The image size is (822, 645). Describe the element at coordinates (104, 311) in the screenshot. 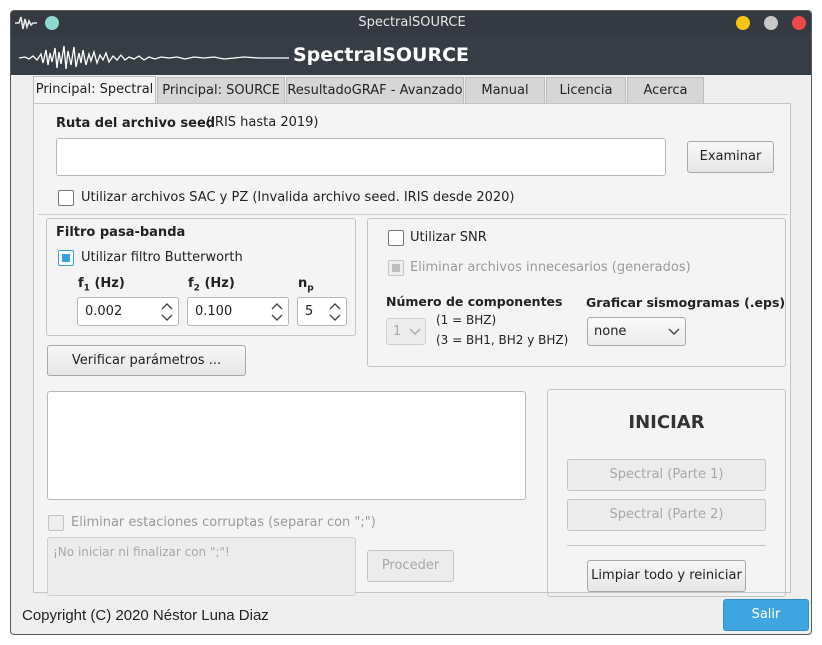

I see `f1-value: 0.002` at that location.